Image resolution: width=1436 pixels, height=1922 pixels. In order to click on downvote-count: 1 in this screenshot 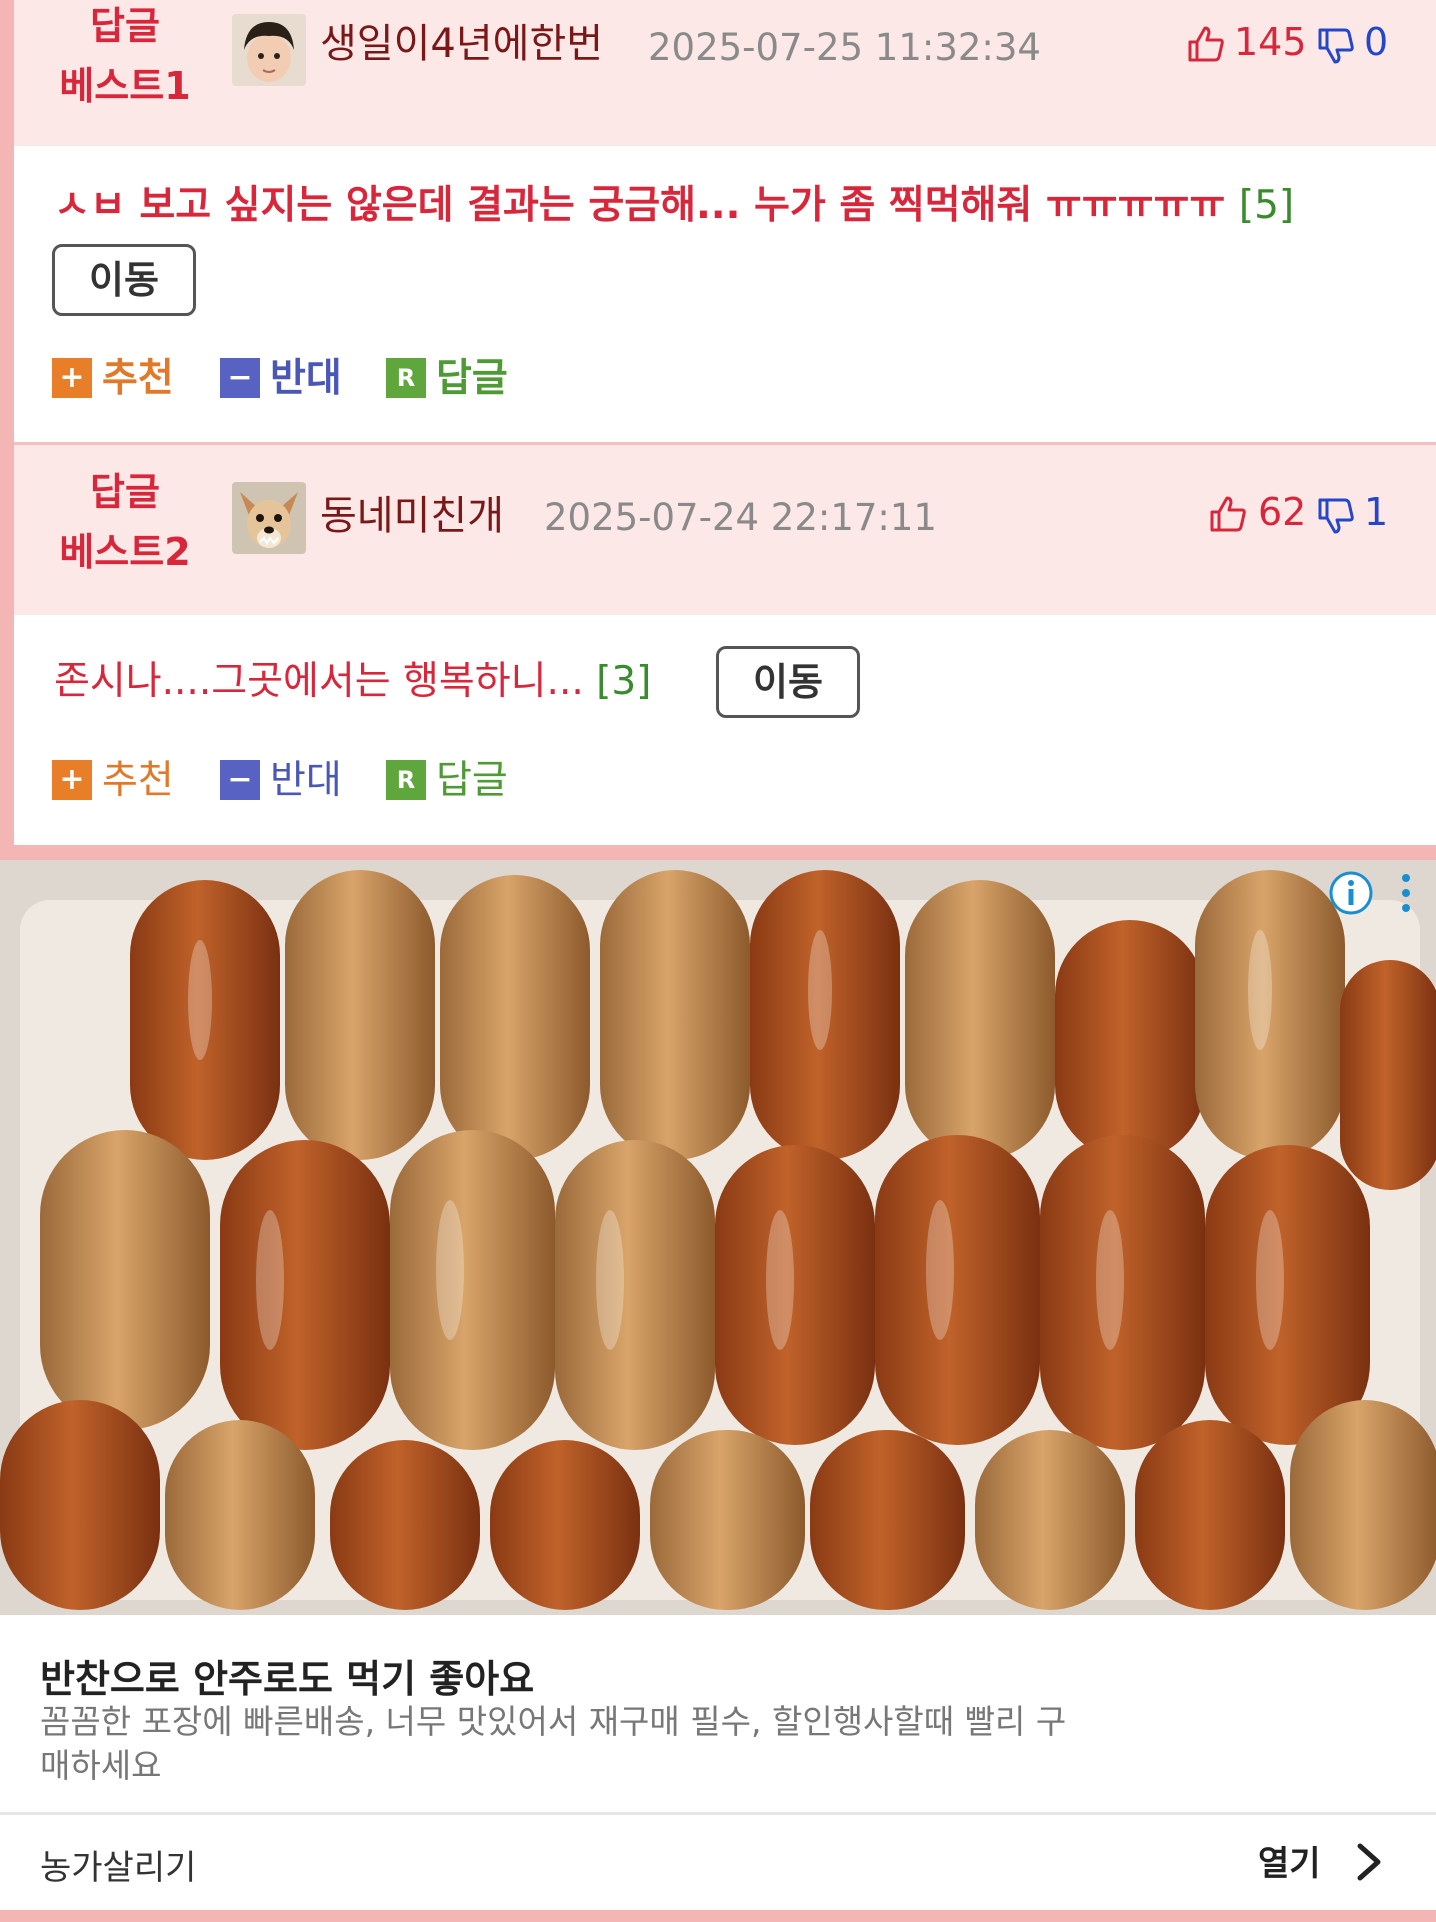, I will do `click(1376, 512)`.